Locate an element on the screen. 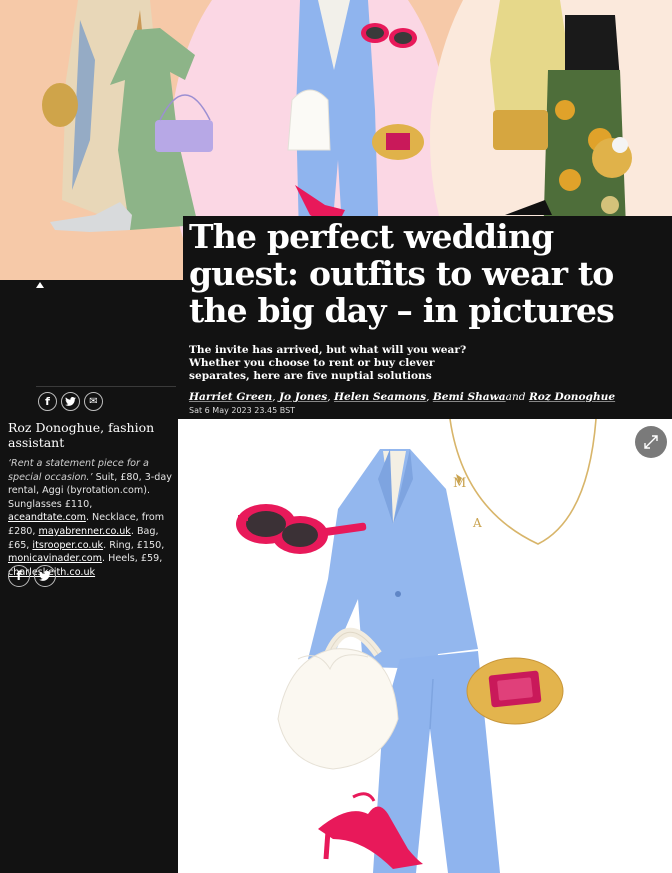 This screenshot has height=873, width=672. retailer-link: itsrooper.co.uk is located at coordinates (67, 545).